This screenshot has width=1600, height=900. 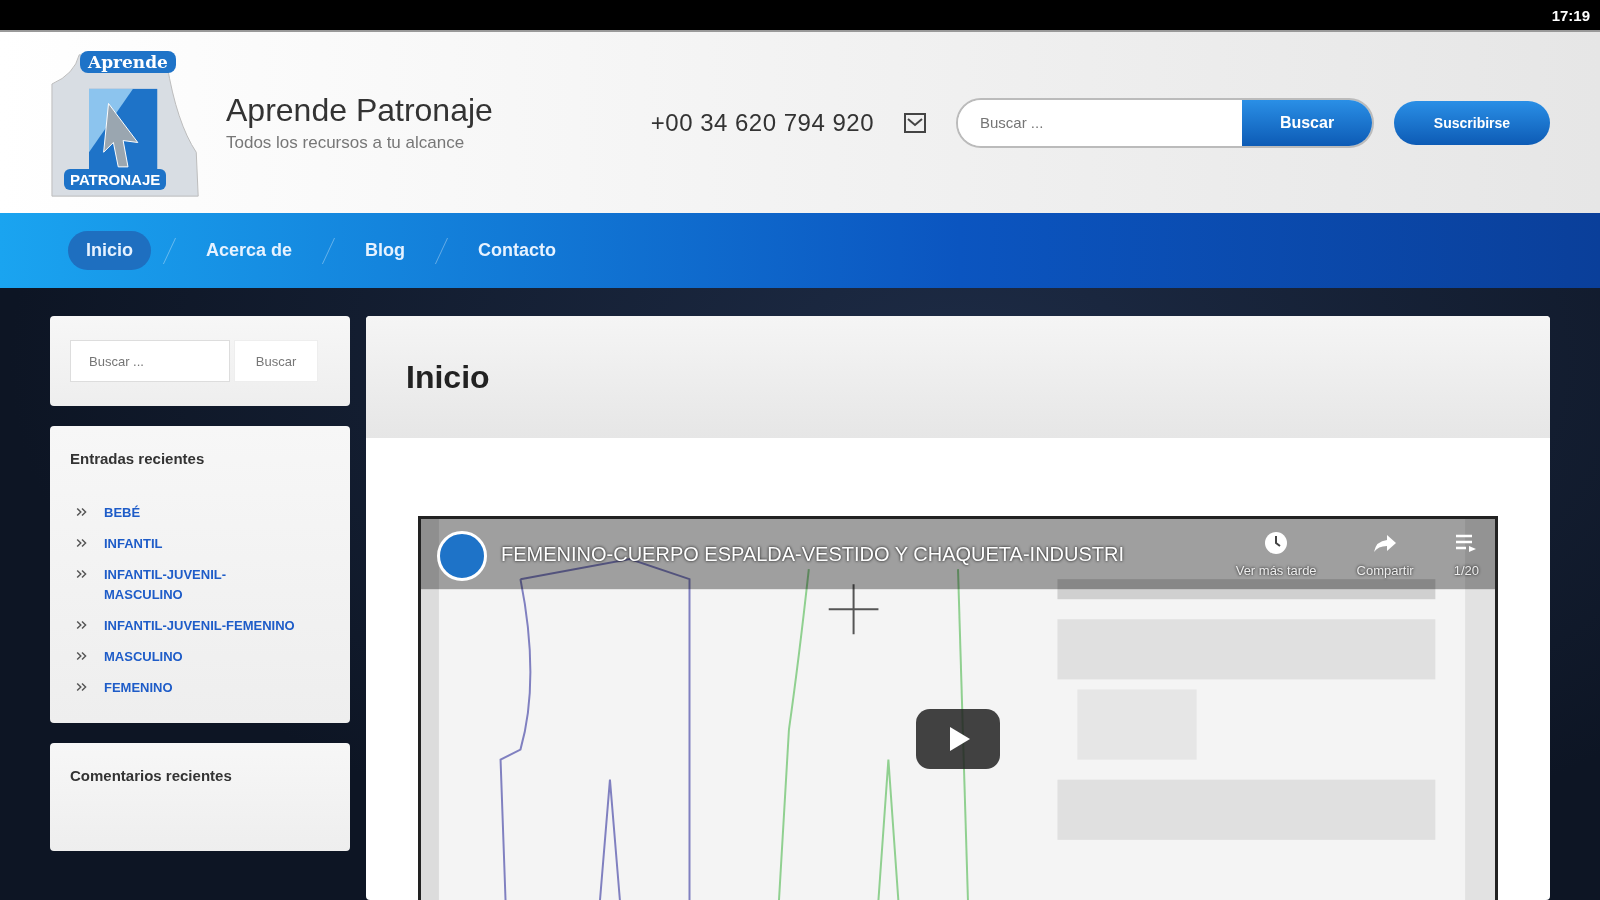 What do you see at coordinates (276, 361) in the screenshot?
I see `search-button: Buscar` at bounding box center [276, 361].